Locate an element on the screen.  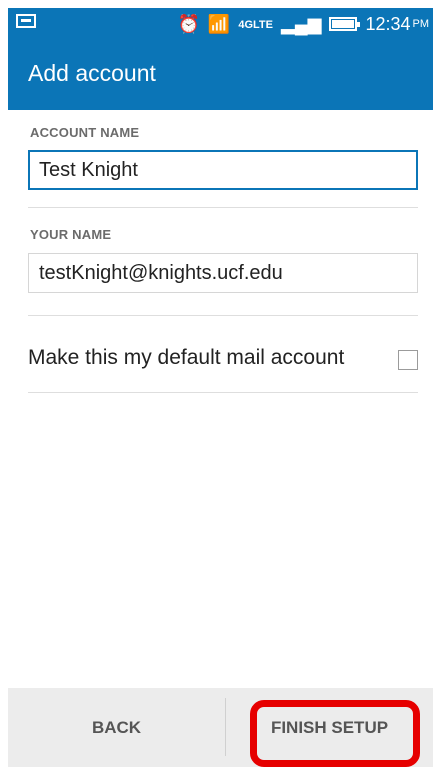
default-account-checkbox is located at coordinates (408, 360).